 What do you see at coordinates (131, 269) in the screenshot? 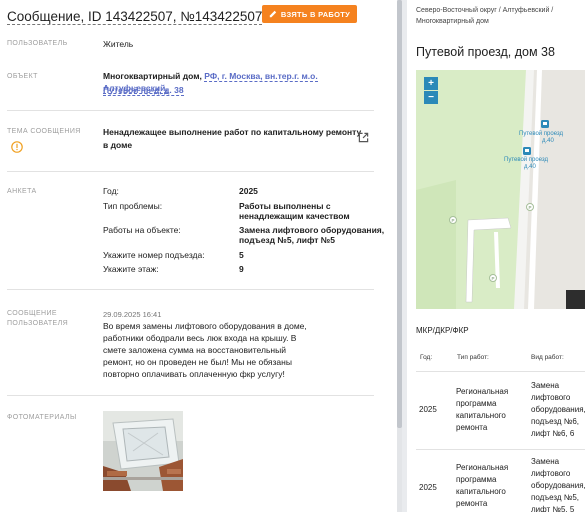
I see `form-question-floor: Укажите этаж:` at bounding box center [131, 269].